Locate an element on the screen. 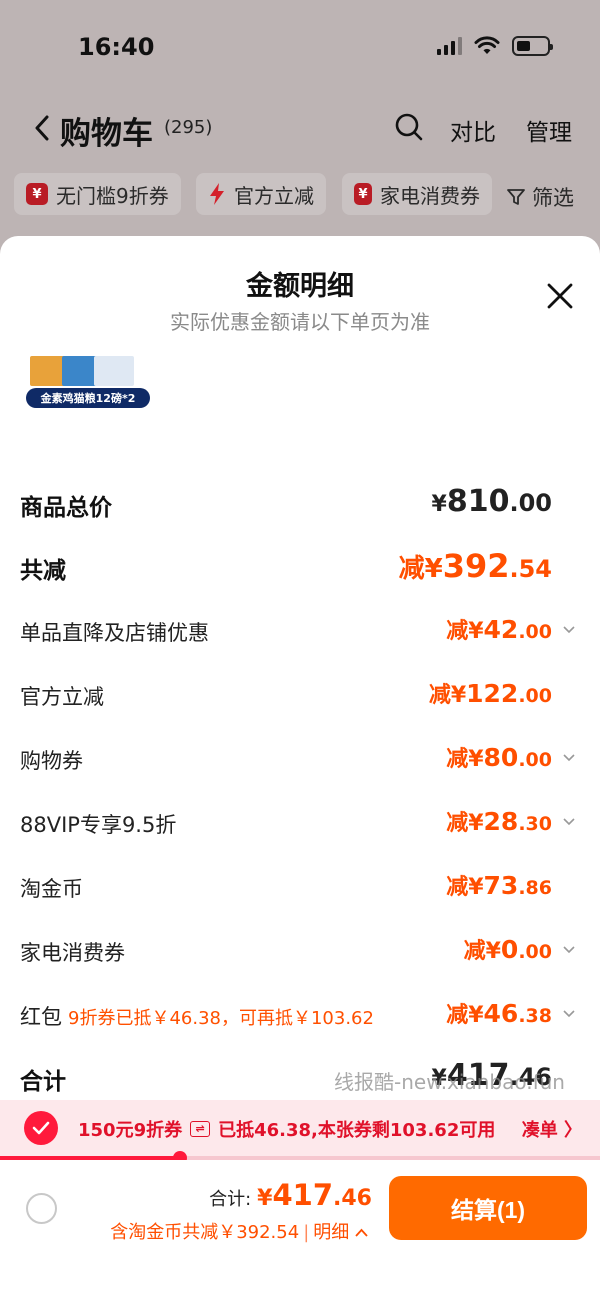 This screenshot has width=600, height=1304. product-thumbnail: 金素鸡猫粮12磅*2 is located at coordinates (88, 383).